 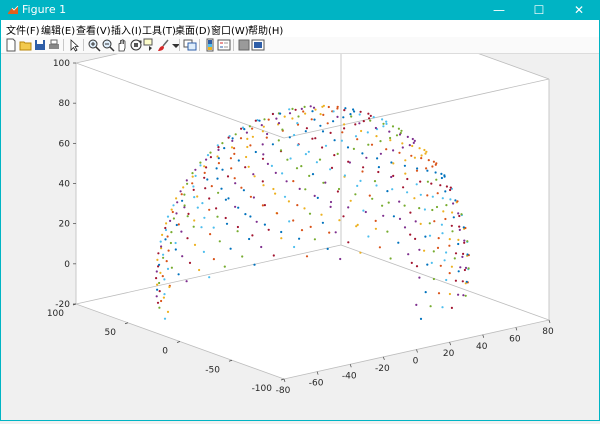 What do you see at coordinates (122, 45) in the screenshot?
I see `pan-icon` at bounding box center [122, 45].